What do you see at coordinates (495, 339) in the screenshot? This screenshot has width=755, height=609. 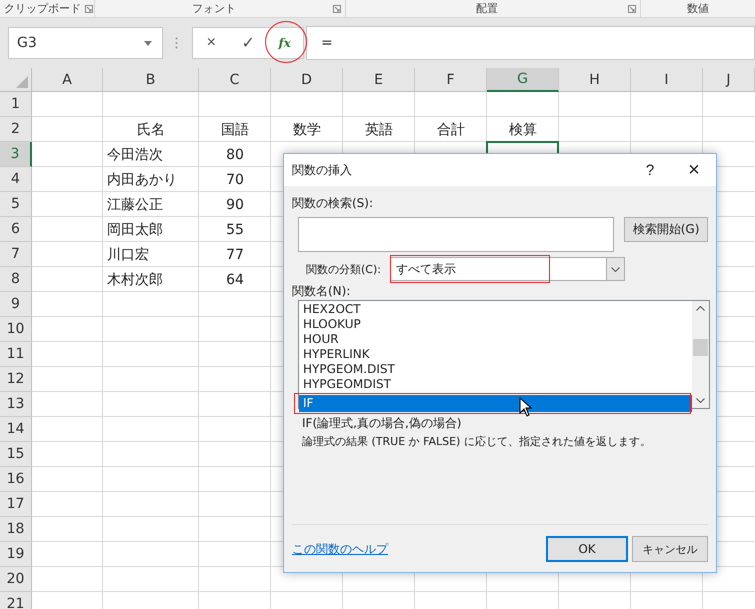 I see `list-item: HOUR` at bounding box center [495, 339].